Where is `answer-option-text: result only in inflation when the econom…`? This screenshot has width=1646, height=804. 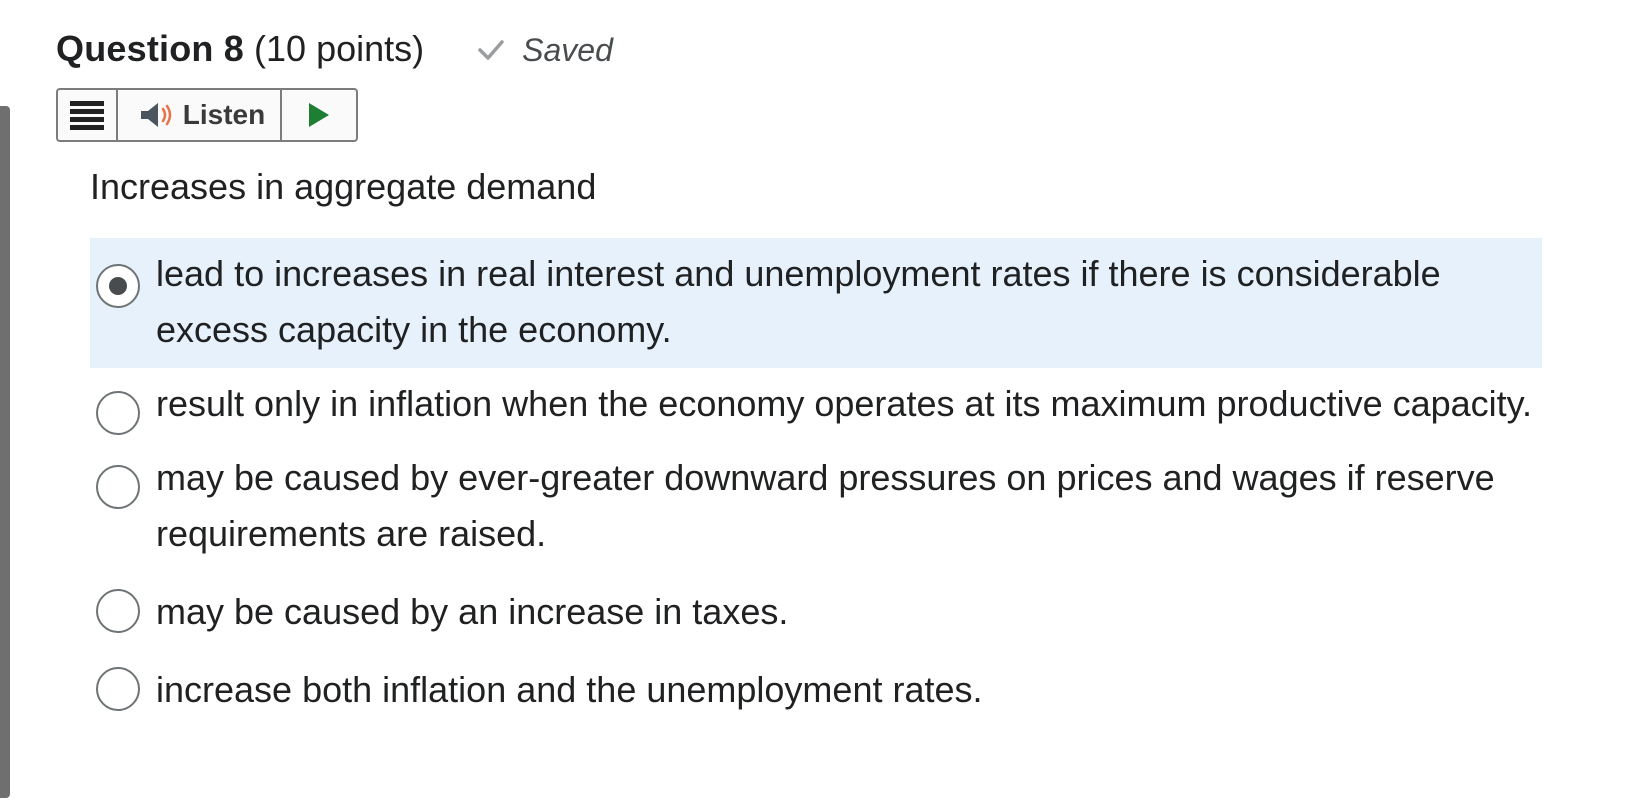 answer-option-text: result only in inflation when the econom… is located at coordinates (844, 403).